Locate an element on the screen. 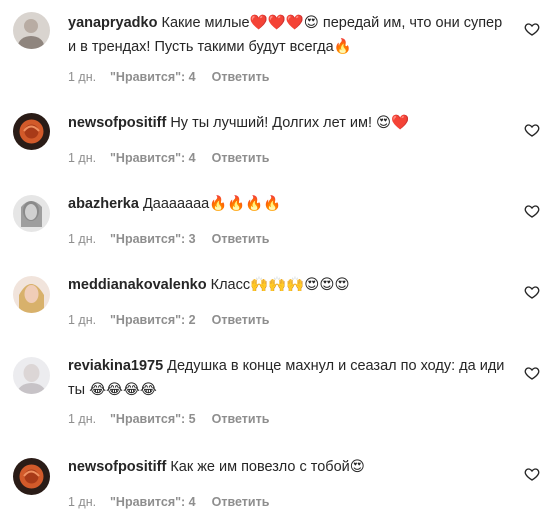 The width and height of the screenshot is (553, 528). comment-body: Ну ты лучший! Долгих лет им! 😍❤️ is located at coordinates (290, 123).